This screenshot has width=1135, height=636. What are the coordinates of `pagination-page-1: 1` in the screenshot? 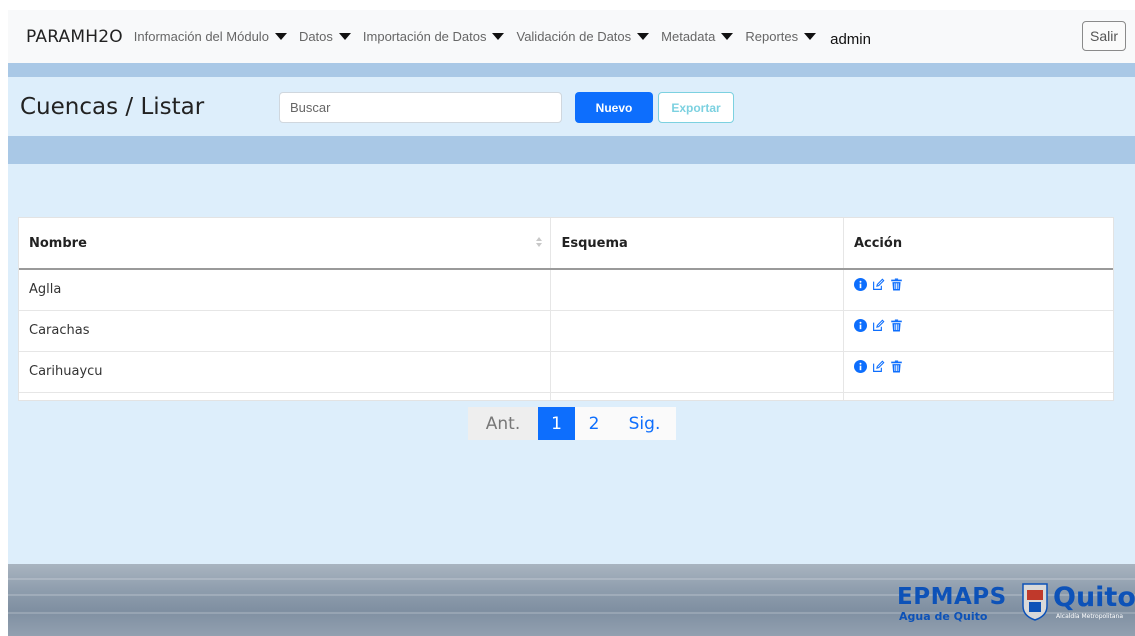 It's located at (556, 423).